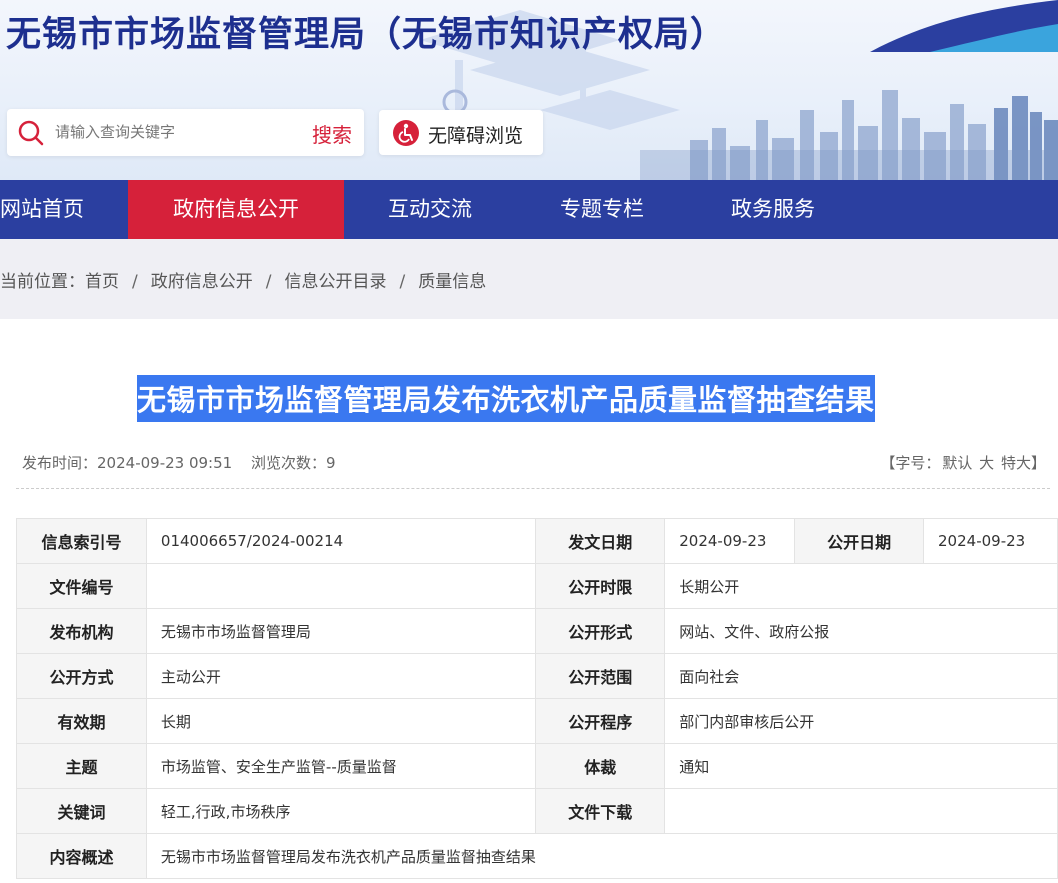 This screenshot has height=883, width=1058. What do you see at coordinates (81, 586) in the screenshot?
I see `table-label: 文件编号` at bounding box center [81, 586].